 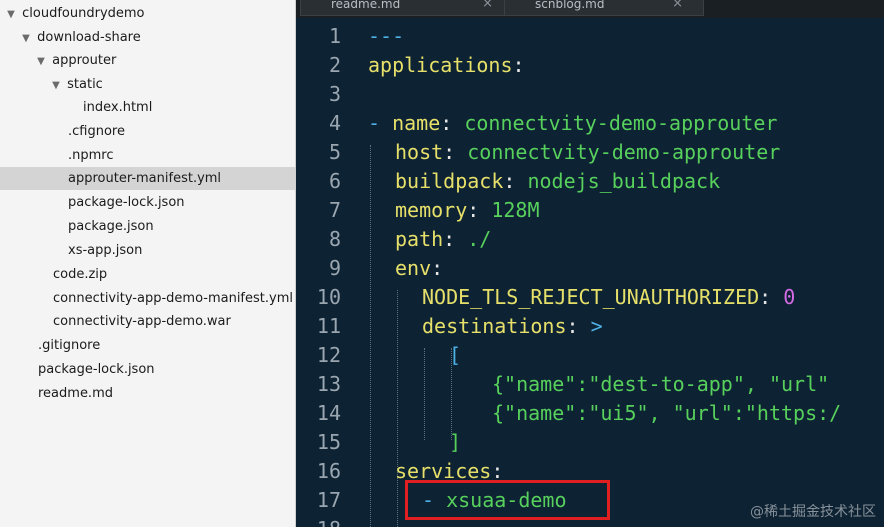 What do you see at coordinates (386, 36) in the screenshot?
I see `code-text: ---` at bounding box center [386, 36].